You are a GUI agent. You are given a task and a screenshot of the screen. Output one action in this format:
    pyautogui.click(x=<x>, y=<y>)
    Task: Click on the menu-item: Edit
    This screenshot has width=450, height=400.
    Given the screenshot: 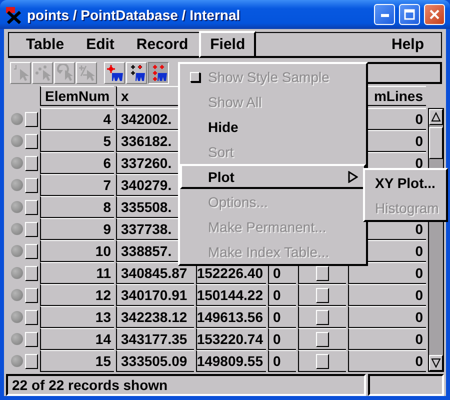 What is the action you would take?
    pyautogui.click(x=100, y=44)
    